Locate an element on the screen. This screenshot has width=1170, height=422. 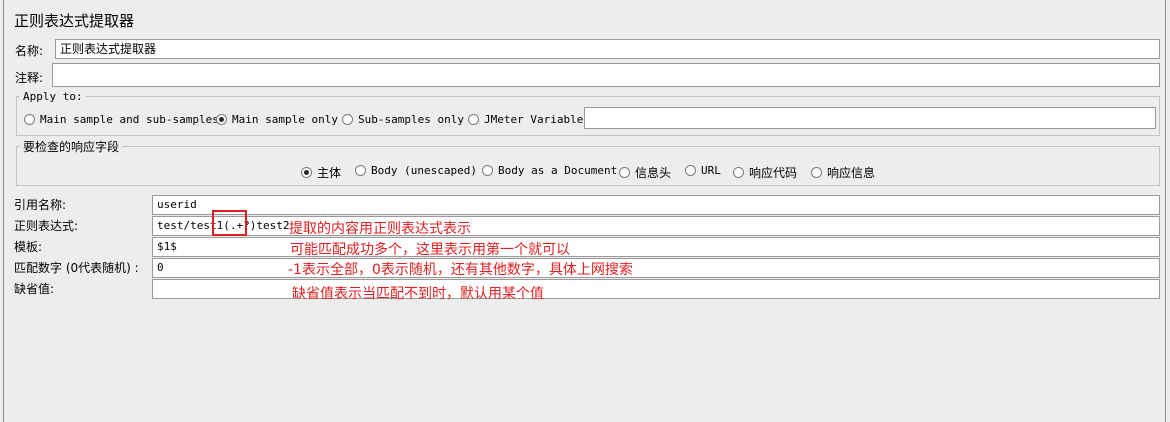
name-label: 名称: is located at coordinates (29, 51).